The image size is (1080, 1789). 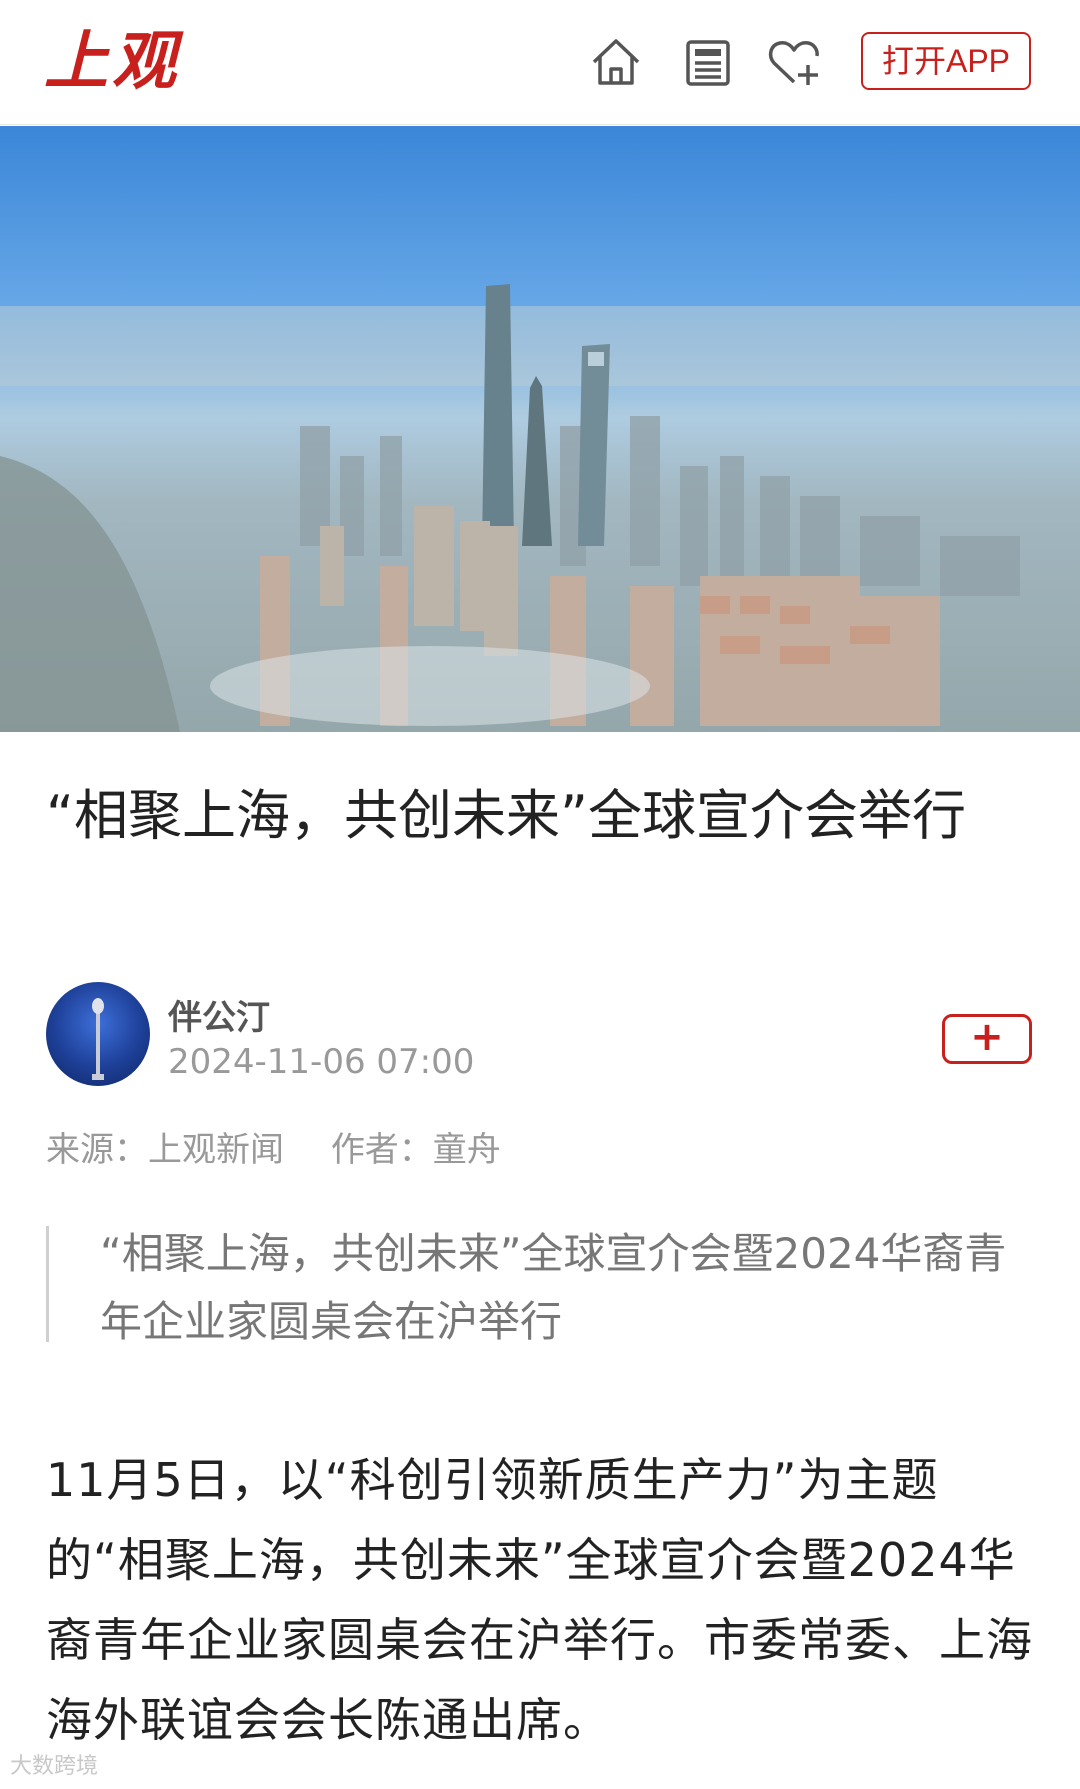 I want to click on publish-date: 2024-11-06 07:00, so click(x=321, y=1062).